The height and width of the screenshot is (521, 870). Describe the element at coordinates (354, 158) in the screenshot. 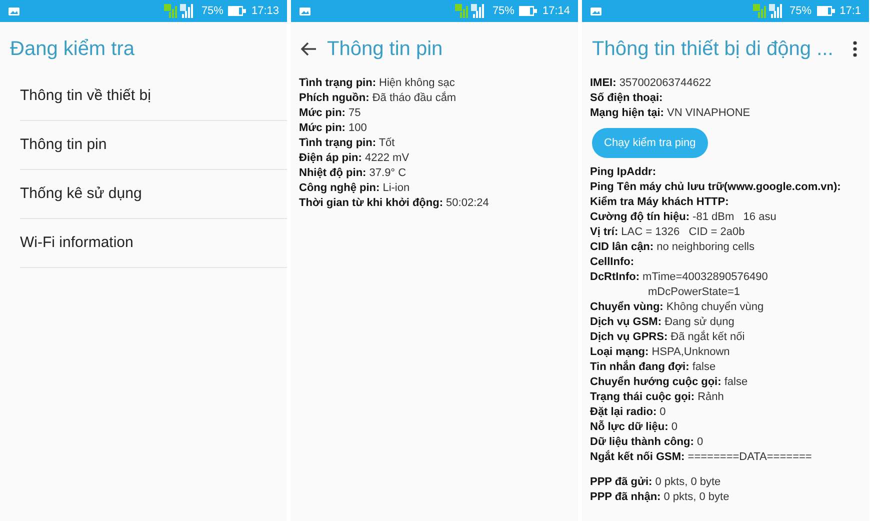

I see `info-line: Điện áp pin: 4222 mV` at that location.